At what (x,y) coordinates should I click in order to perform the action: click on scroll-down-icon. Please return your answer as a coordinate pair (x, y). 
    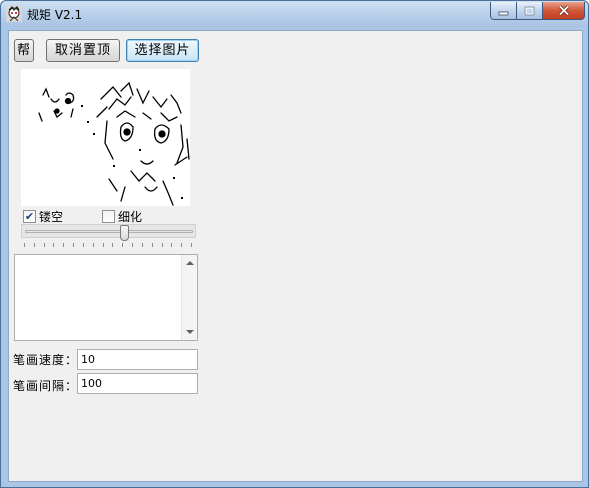
    Looking at the image, I should click on (190, 332).